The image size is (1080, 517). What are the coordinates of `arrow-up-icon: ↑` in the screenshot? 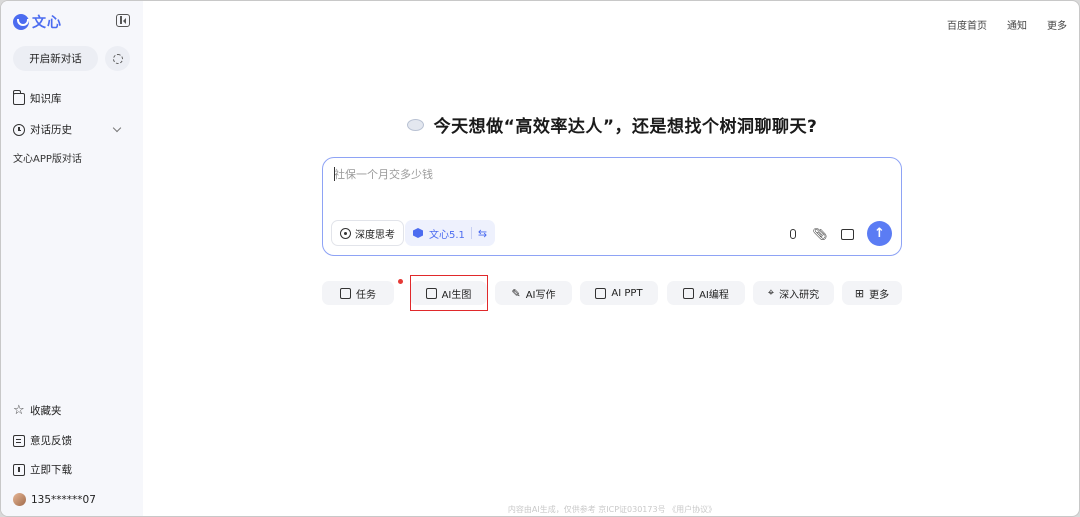 It's located at (879, 233).